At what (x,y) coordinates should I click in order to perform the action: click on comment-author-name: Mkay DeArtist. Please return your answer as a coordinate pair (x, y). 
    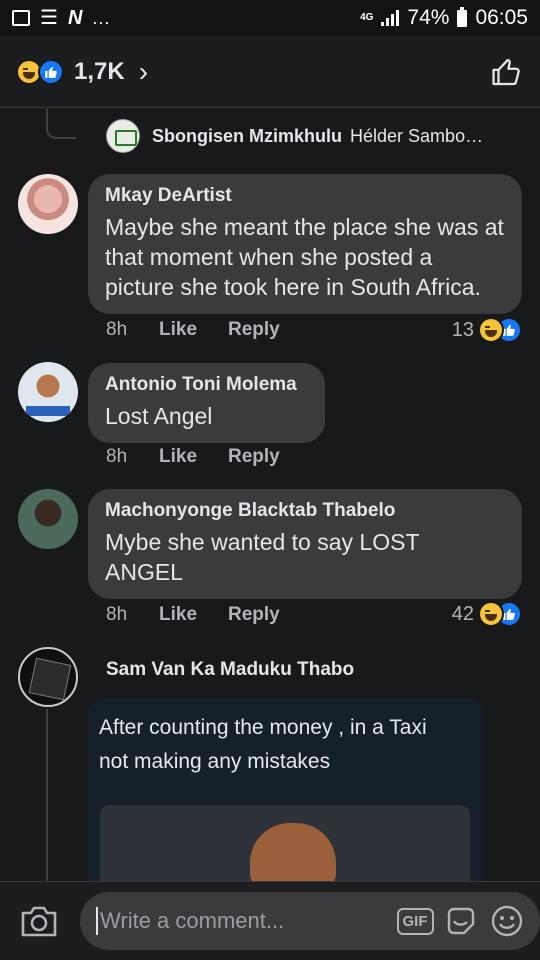
    Looking at the image, I should click on (304, 196).